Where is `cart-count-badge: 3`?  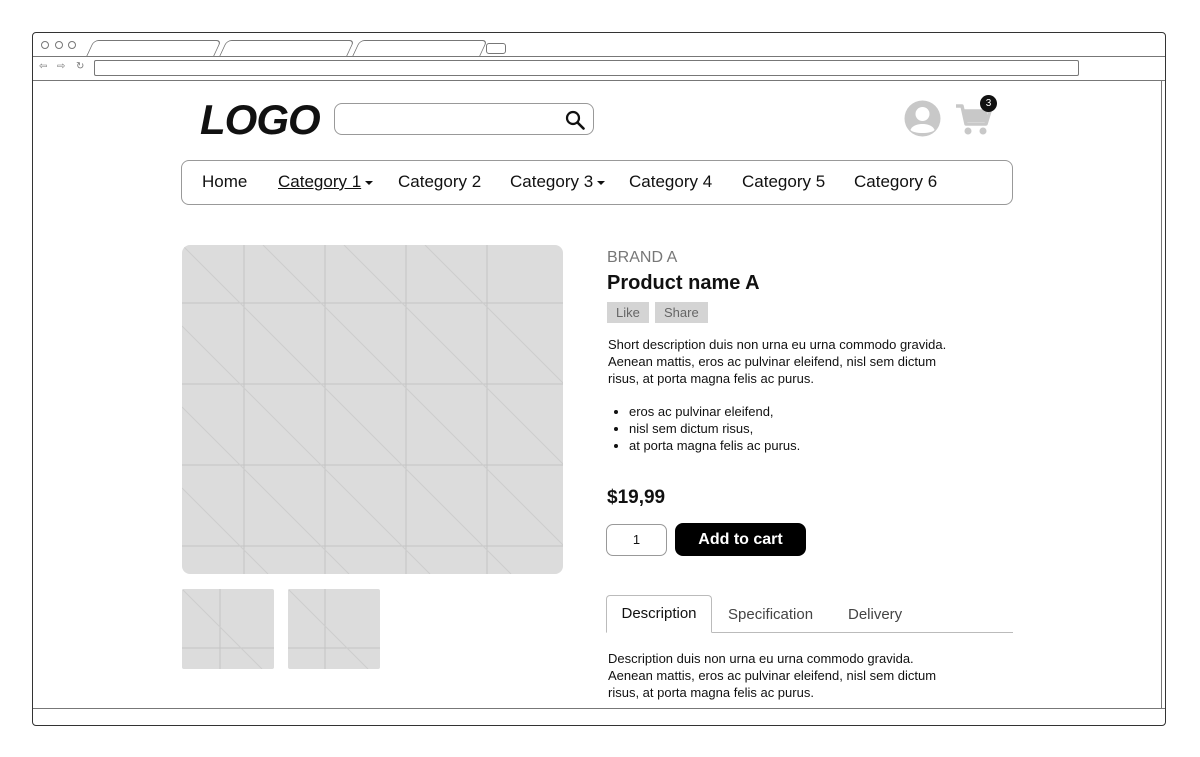 cart-count-badge: 3 is located at coordinates (988, 103).